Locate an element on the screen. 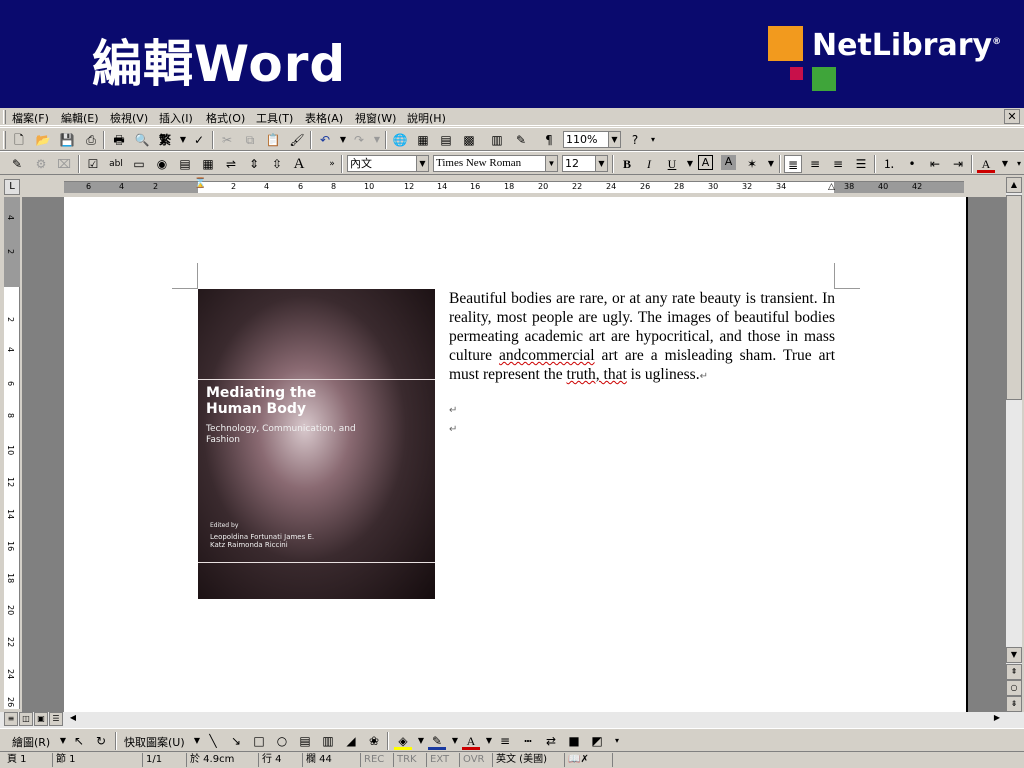 This screenshot has width=1024, height=768. open-folder-icon: 📂 is located at coordinates (43, 140).